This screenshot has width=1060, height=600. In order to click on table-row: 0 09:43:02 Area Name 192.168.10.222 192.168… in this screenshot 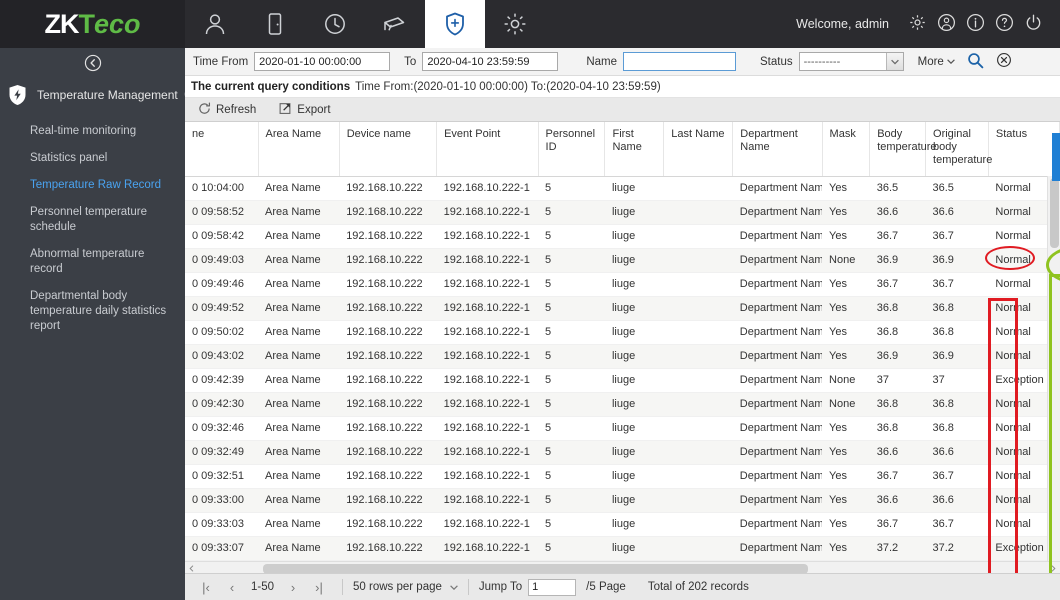, I will do `click(622, 356)`.